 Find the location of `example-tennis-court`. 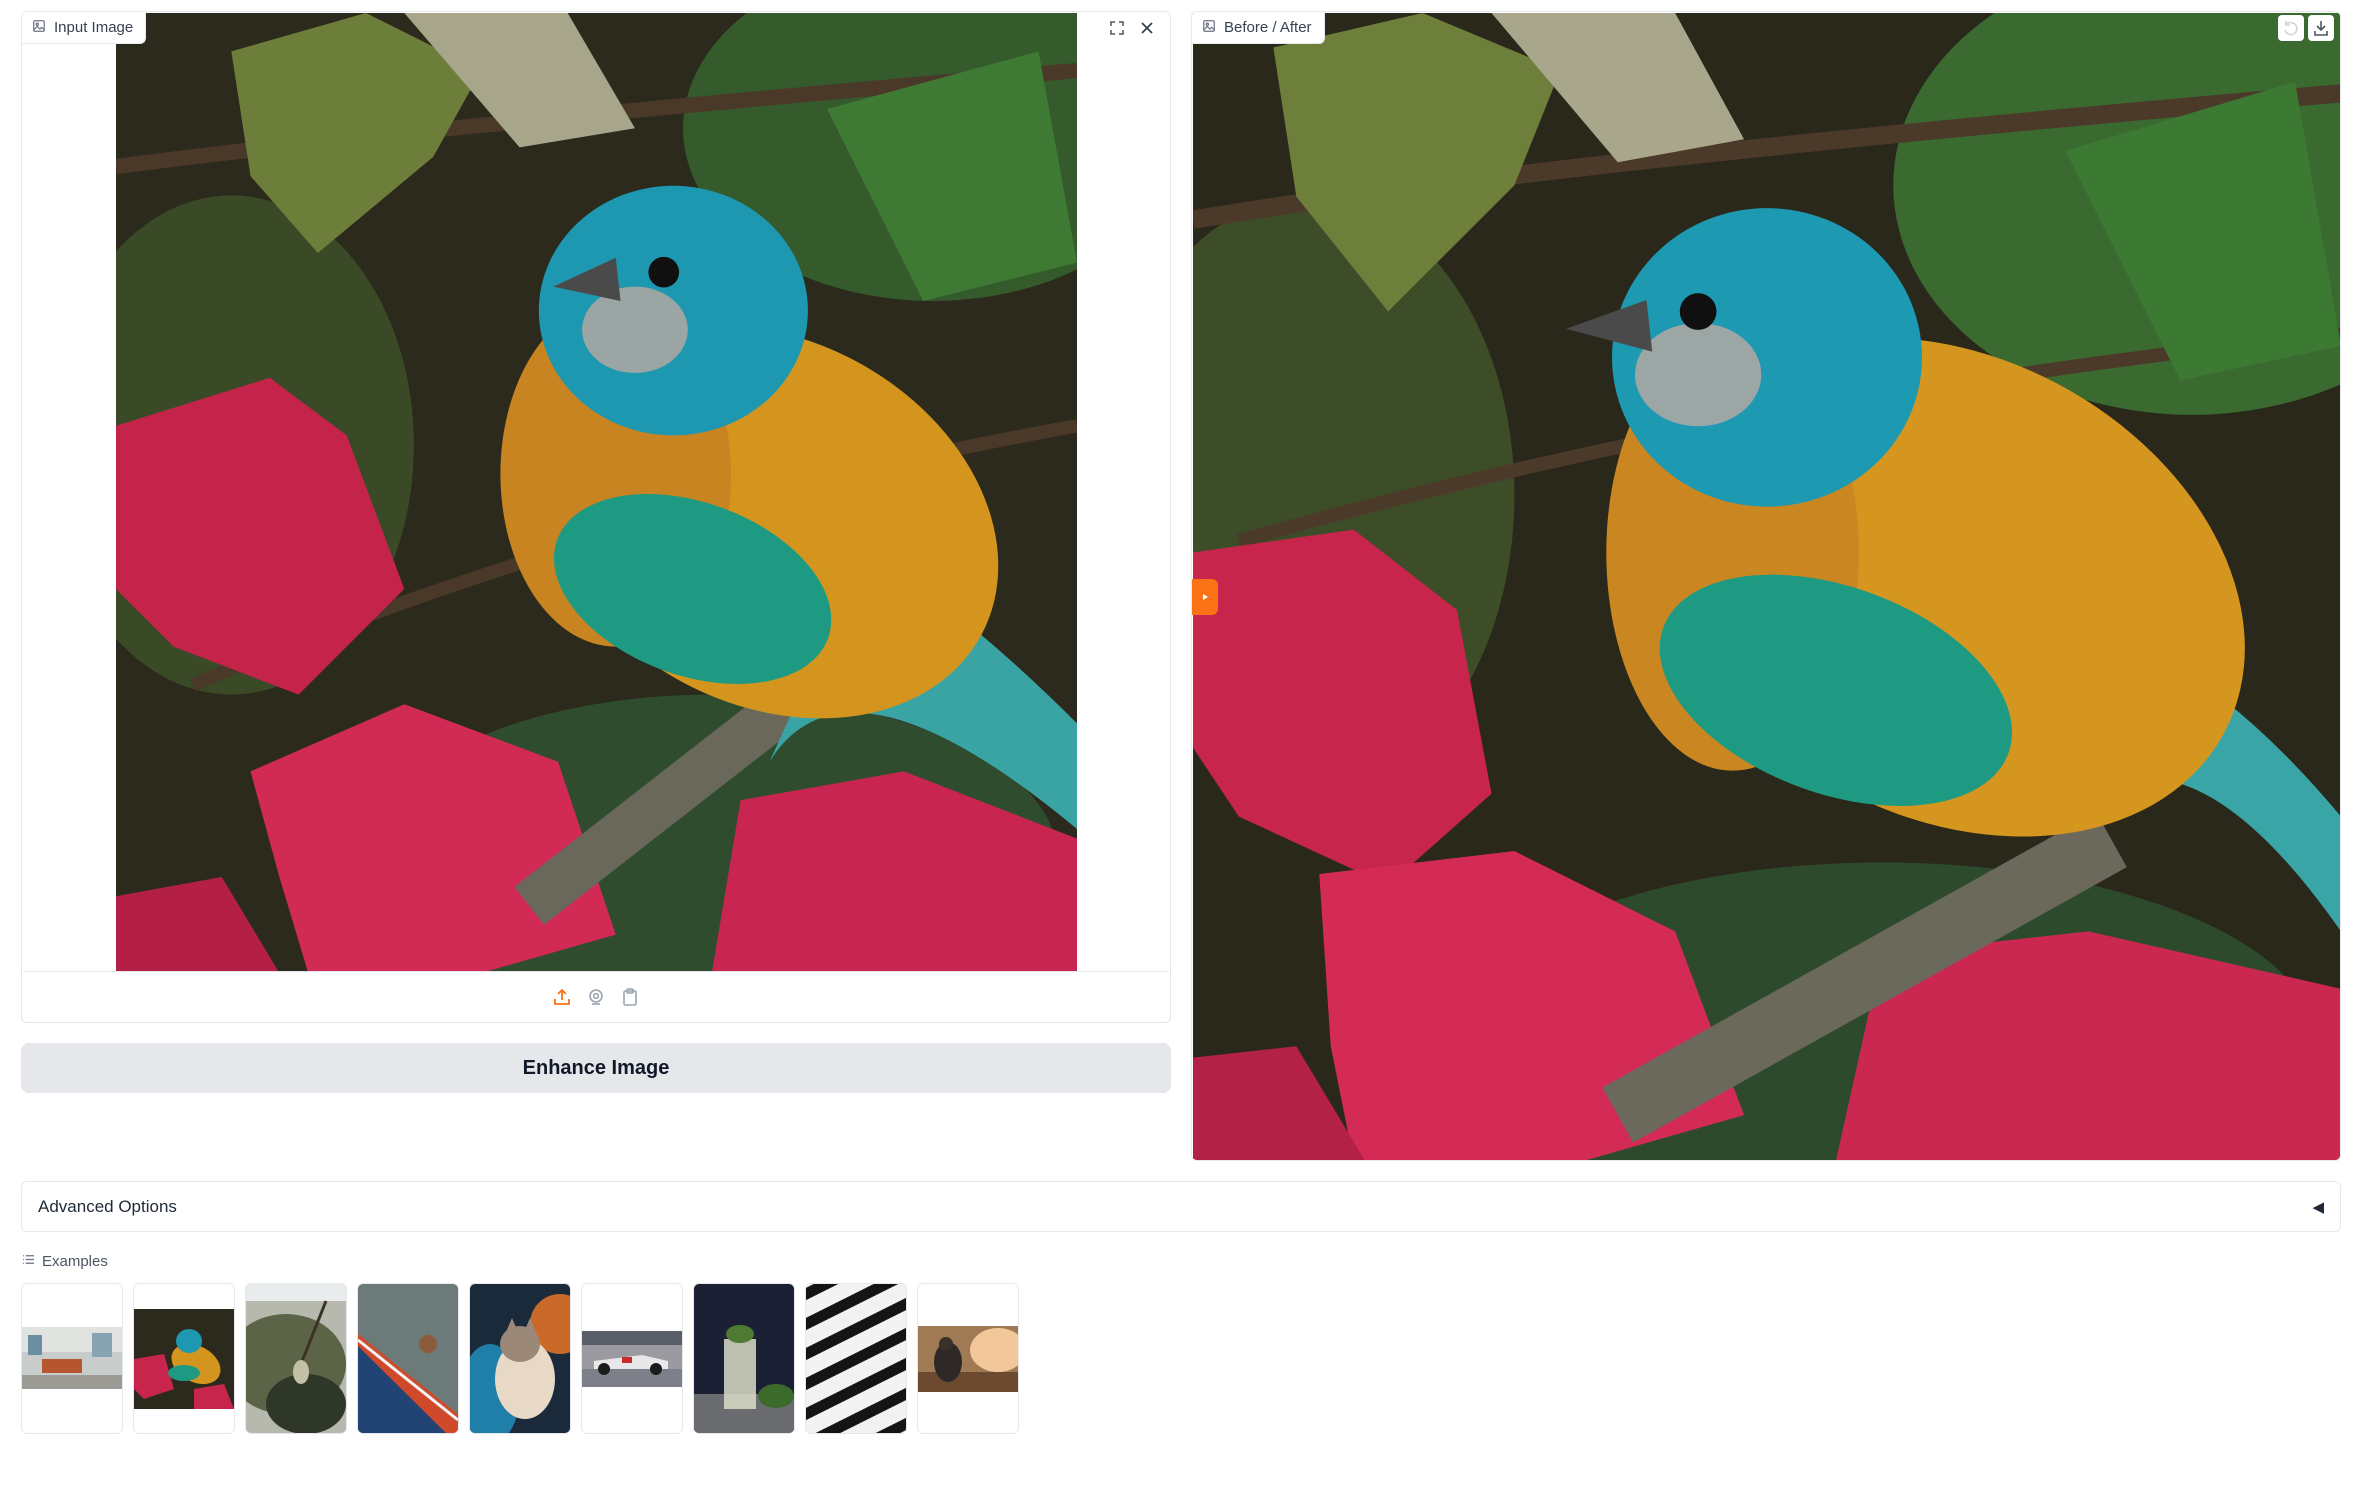

example-tennis-court is located at coordinates (408, 1358).